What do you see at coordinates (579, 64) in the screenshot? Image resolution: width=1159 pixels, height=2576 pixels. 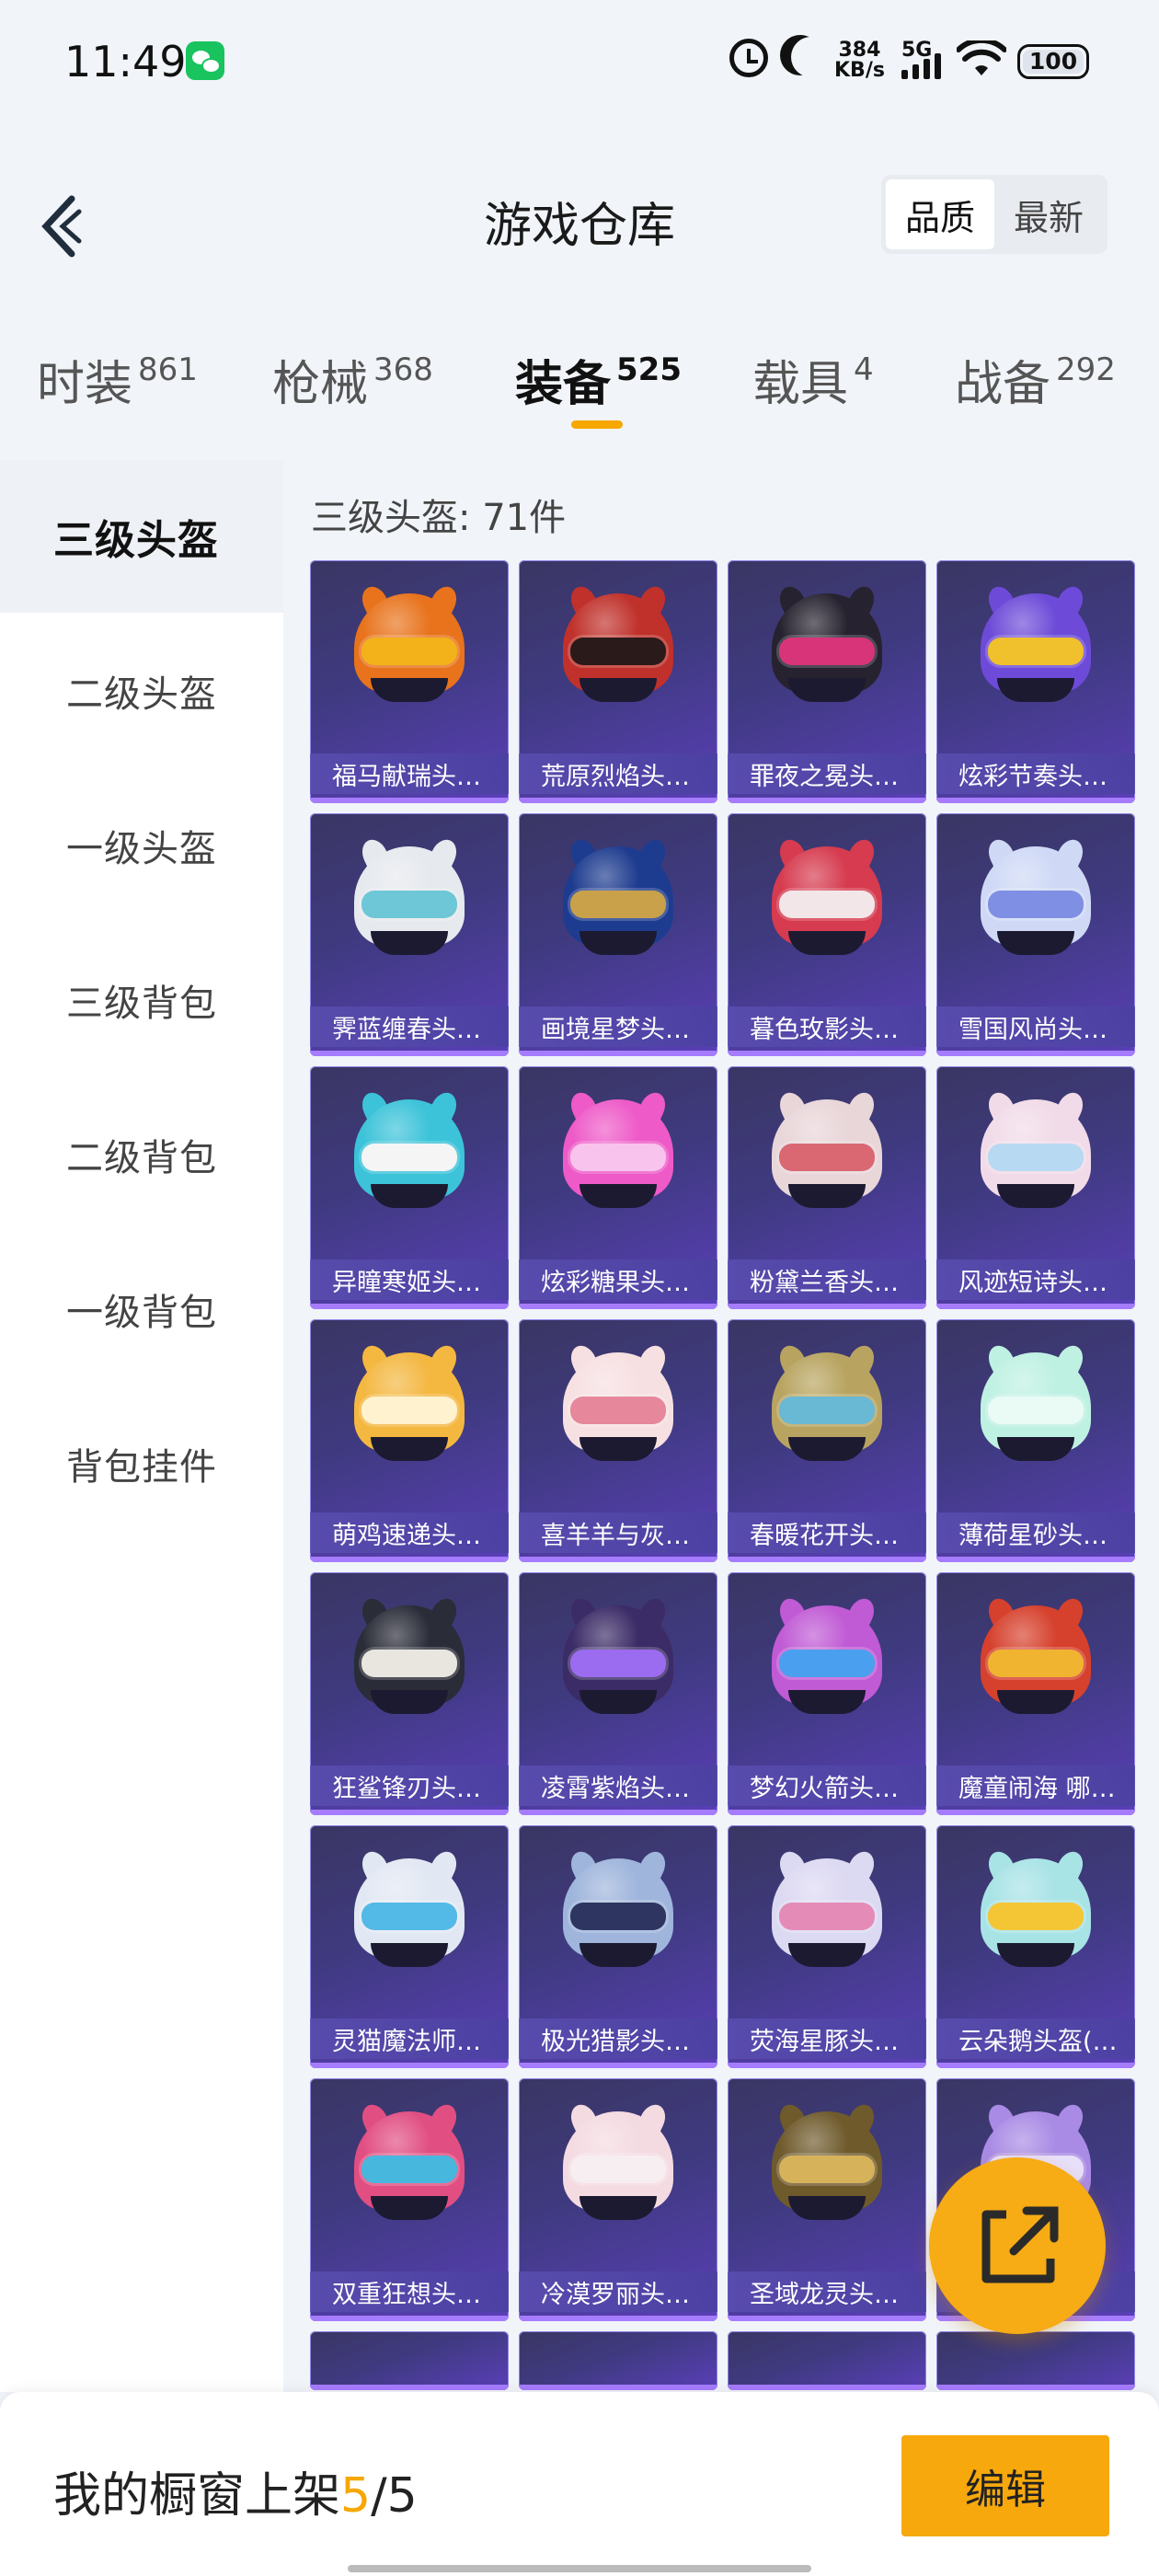 I see `status-bar: 11:49 384 KB/s 5G 100` at bounding box center [579, 64].